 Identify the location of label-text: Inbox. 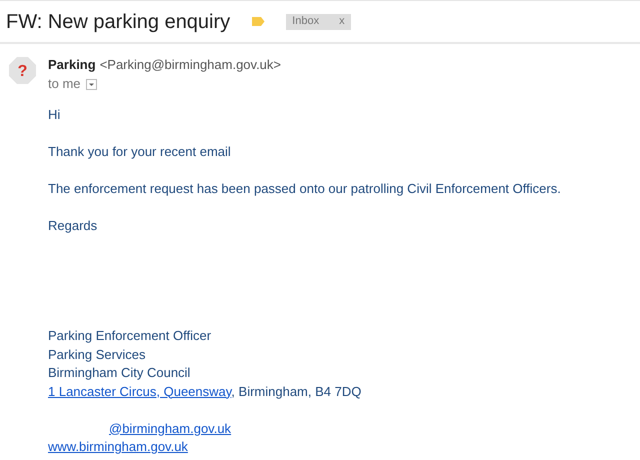
(306, 22).